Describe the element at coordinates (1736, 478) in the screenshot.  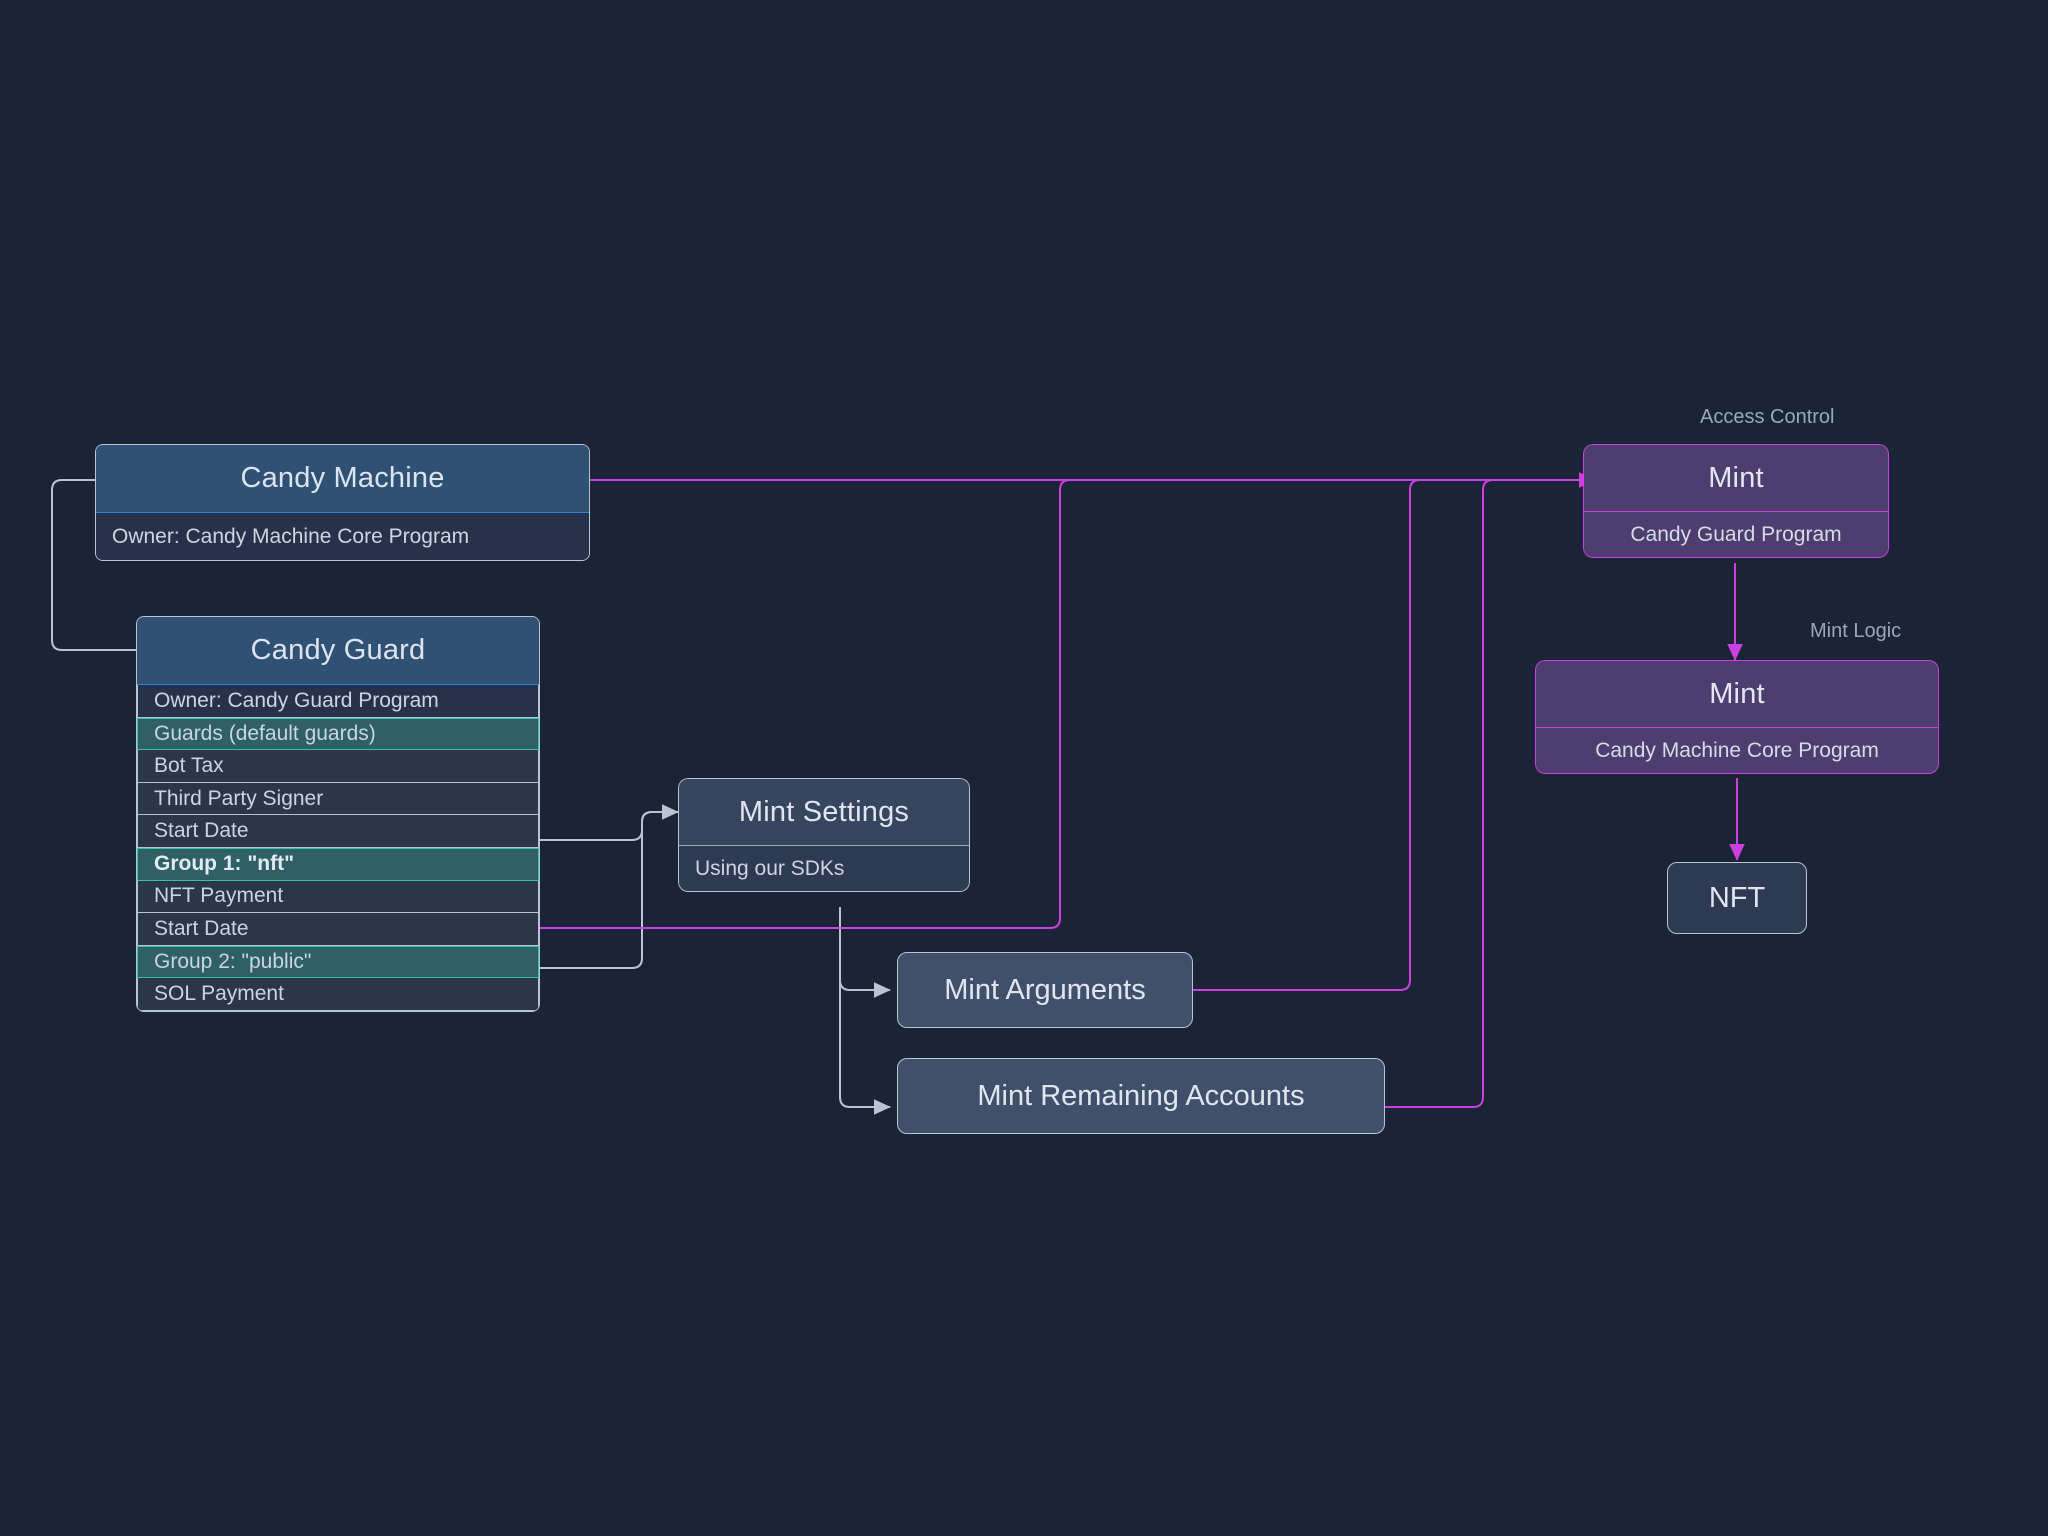
I see `mint-access-control-title: Mint` at that location.